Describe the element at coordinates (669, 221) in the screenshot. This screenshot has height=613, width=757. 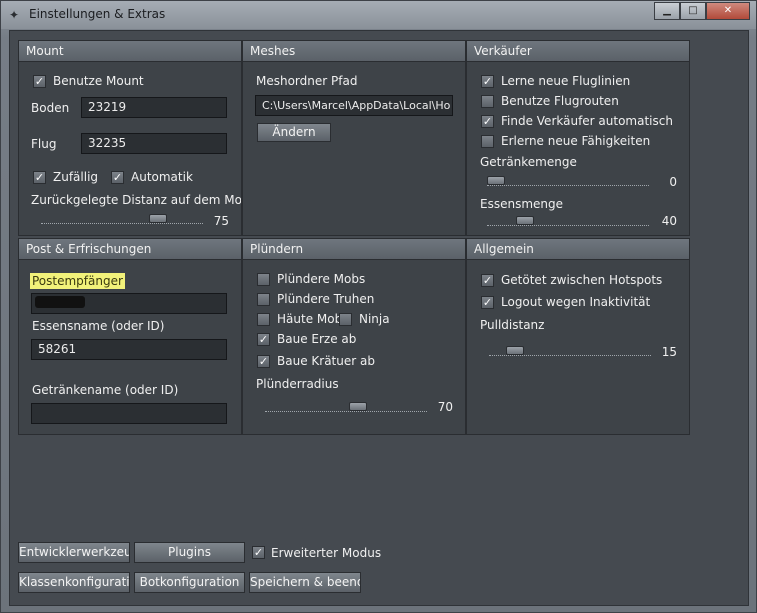
I see `food-amount-value: 40` at that location.